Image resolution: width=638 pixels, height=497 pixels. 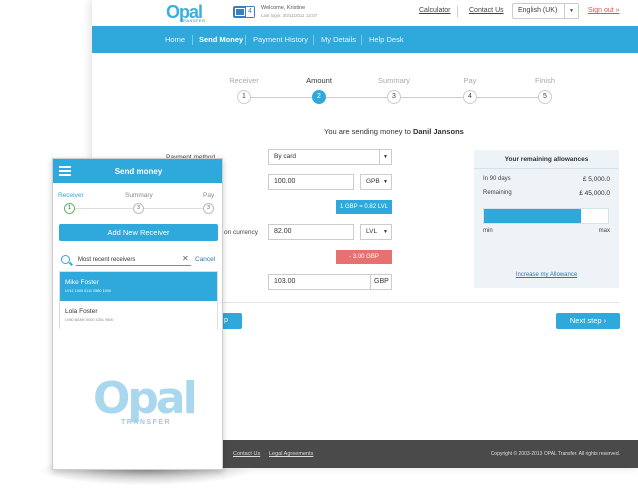 I want to click on allowance-progress-fill, so click(x=532, y=216).